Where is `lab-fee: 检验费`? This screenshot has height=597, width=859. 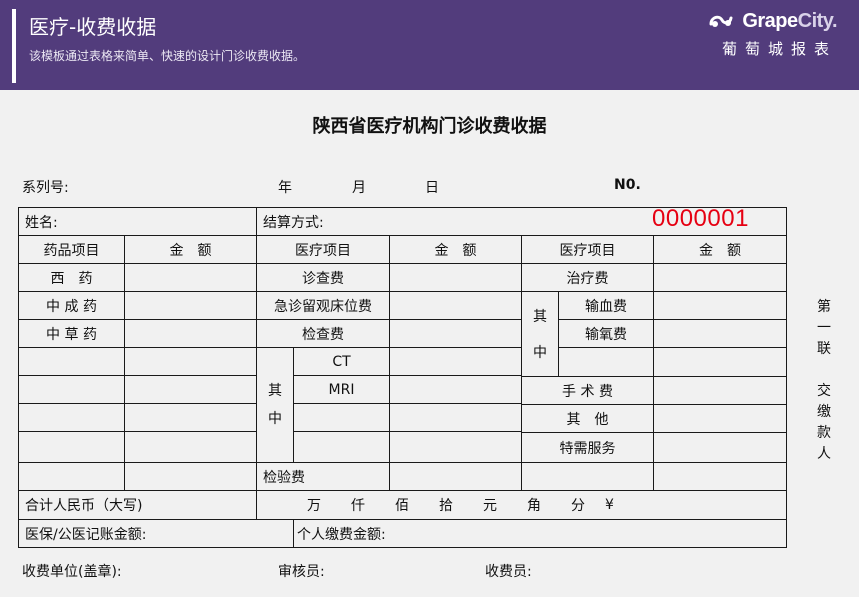 lab-fee: 检验费 is located at coordinates (323, 476).